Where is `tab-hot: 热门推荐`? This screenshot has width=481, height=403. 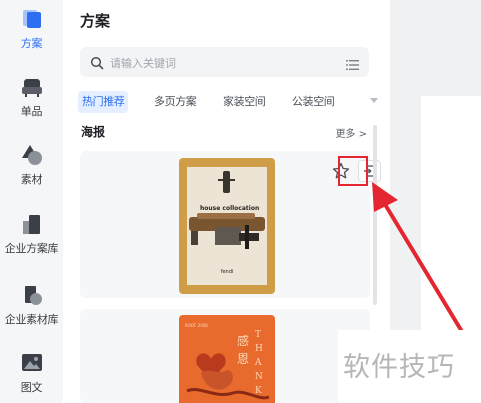
tab-hot: 热门推荐 is located at coordinates (103, 102).